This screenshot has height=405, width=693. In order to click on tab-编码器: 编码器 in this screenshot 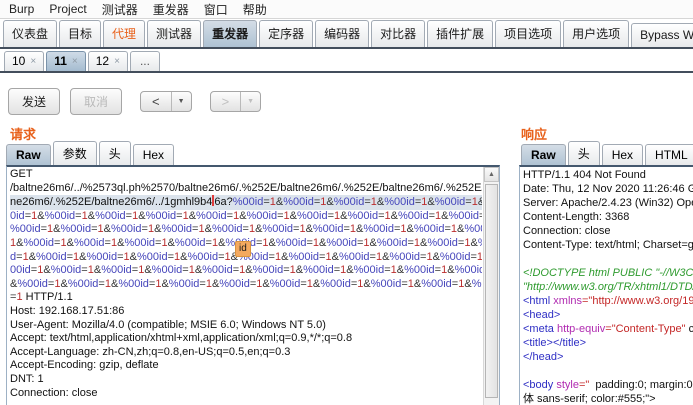, I will do `click(342, 33)`.